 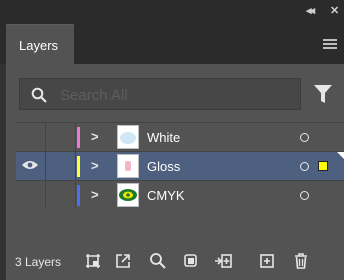 What do you see at coordinates (123, 261) in the screenshot?
I see `export-icon` at bounding box center [123, 261].